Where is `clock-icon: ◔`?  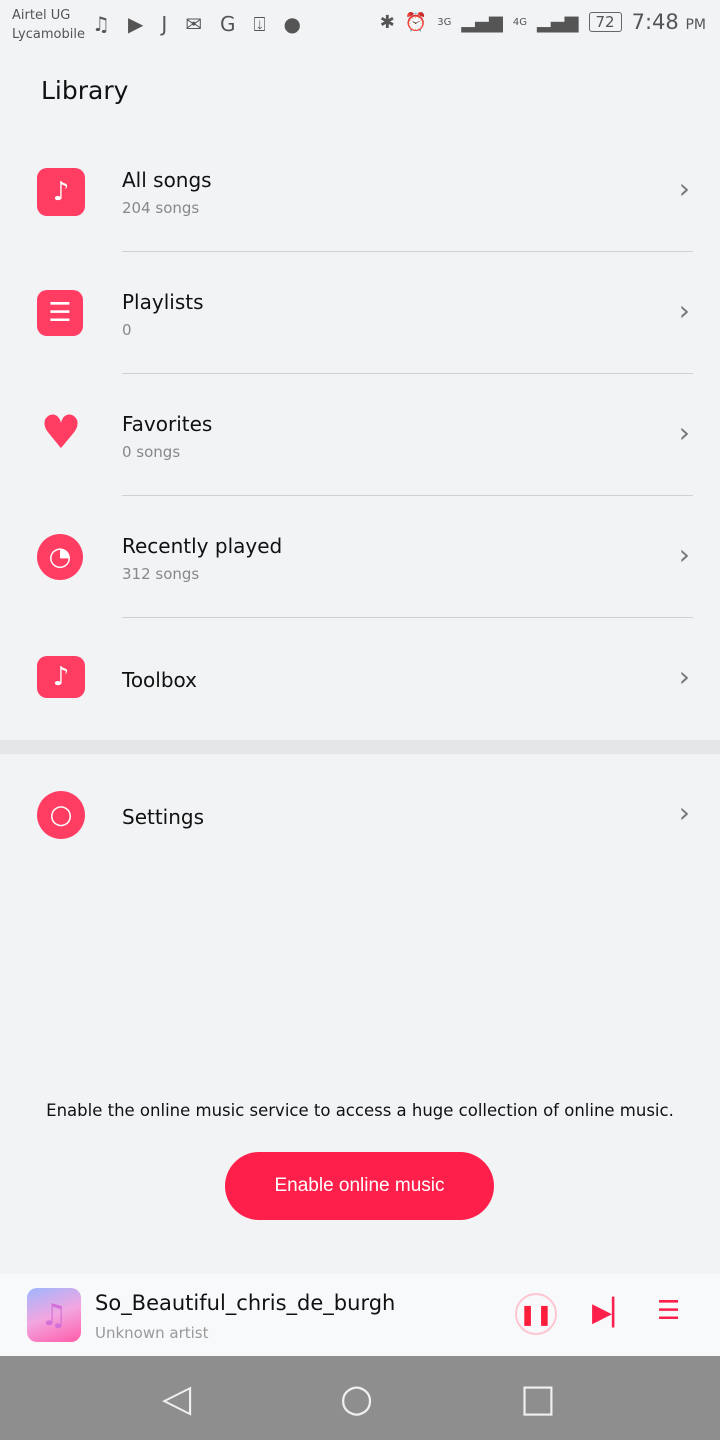
clock-icon: ◔ is located at coordinates (60, 557).